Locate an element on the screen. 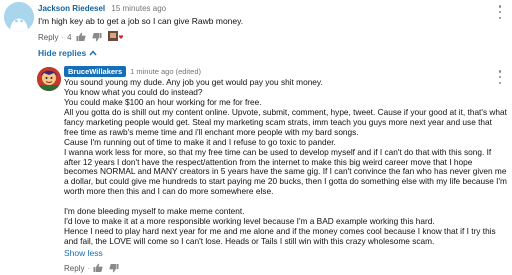 This screenshot has height=275, width=512. reply-author-avatar is located at coordinates (49, 79).